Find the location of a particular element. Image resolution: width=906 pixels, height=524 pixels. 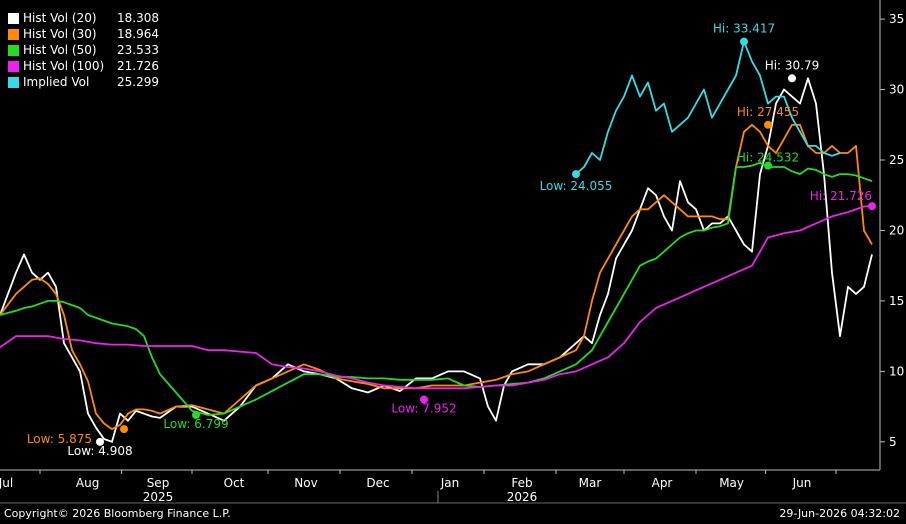

legend-series-value: 23.533 is located at coordinates (138, 50).